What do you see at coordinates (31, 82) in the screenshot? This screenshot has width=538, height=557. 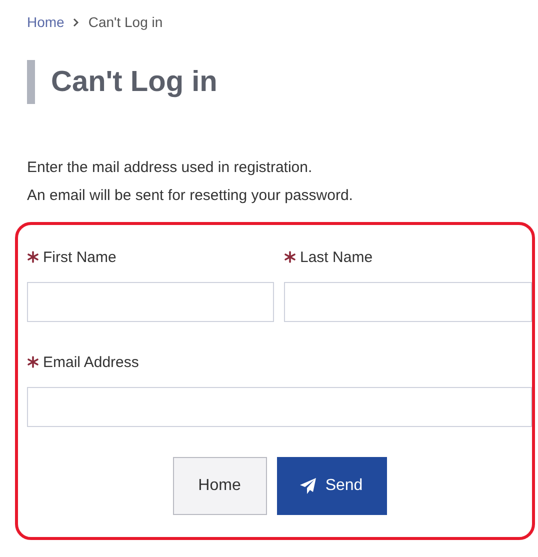 I see `title-accent-bar` at bounding box center [31, 82].